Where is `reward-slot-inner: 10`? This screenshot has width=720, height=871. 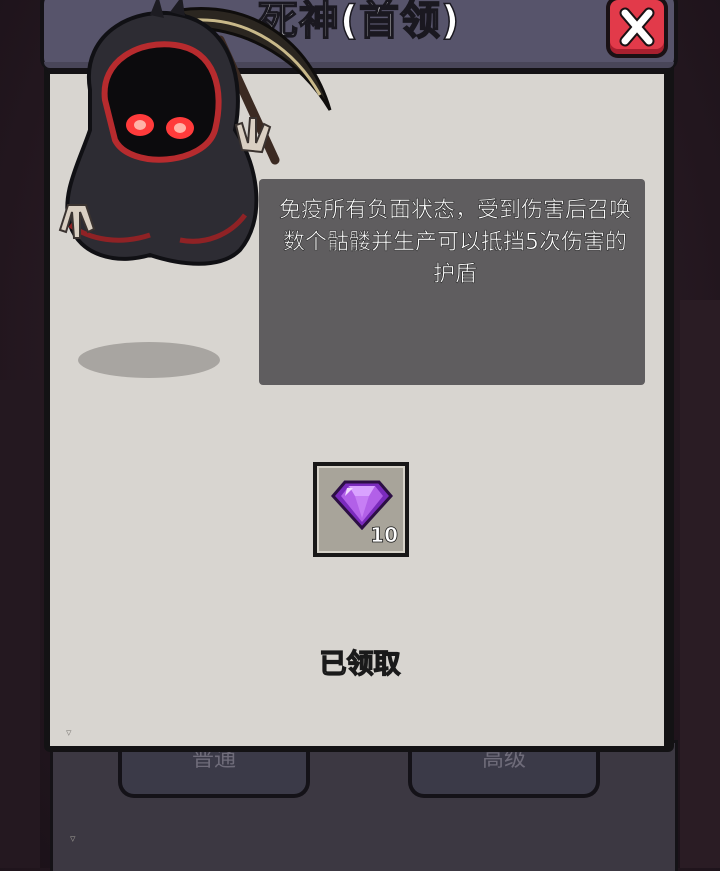
reward-slot-inner: 10 is located at coordinates (361, 509).